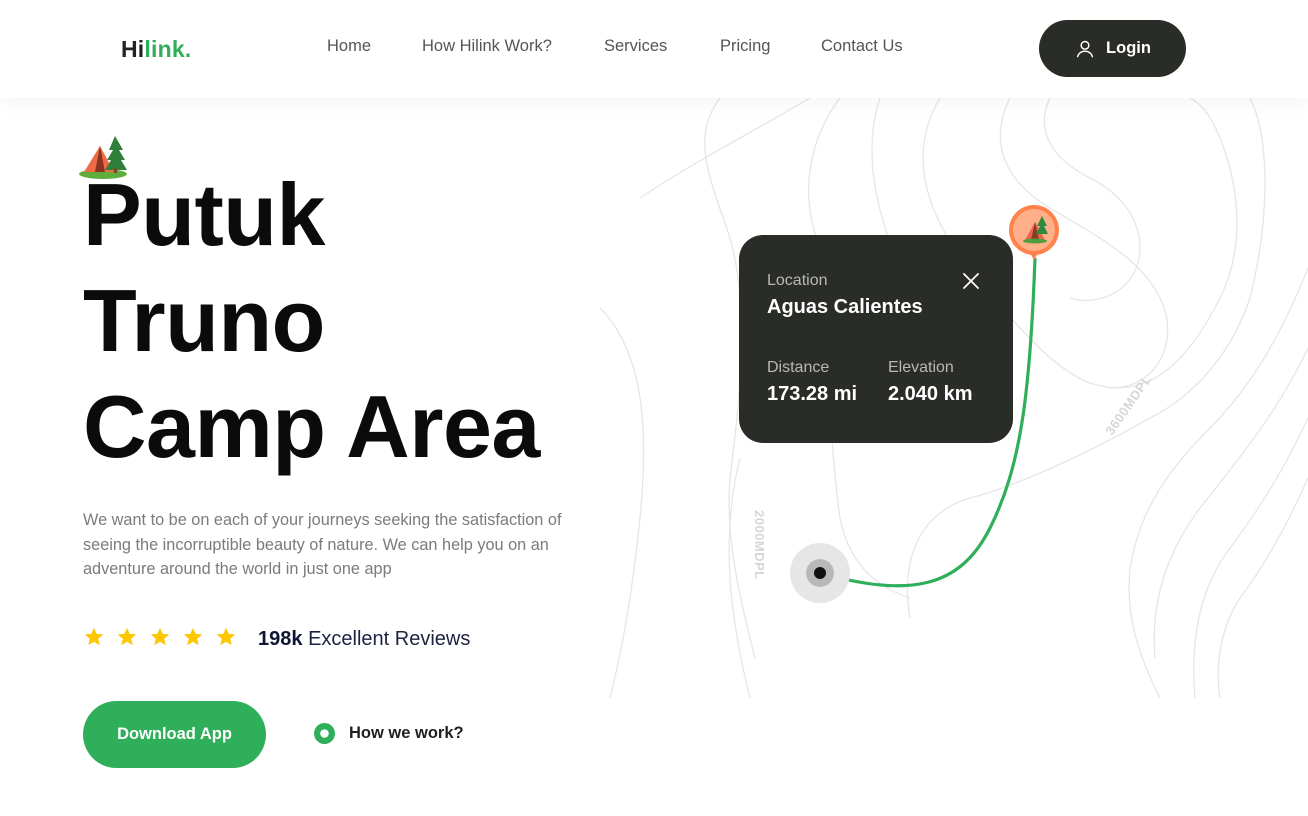 The image size is (1308, 816). What do you see at coordinates (487, 46) in the screenshot?
I see `nav-how-hilink-work: How Hilink Work?` at bounding box center [487, 46].